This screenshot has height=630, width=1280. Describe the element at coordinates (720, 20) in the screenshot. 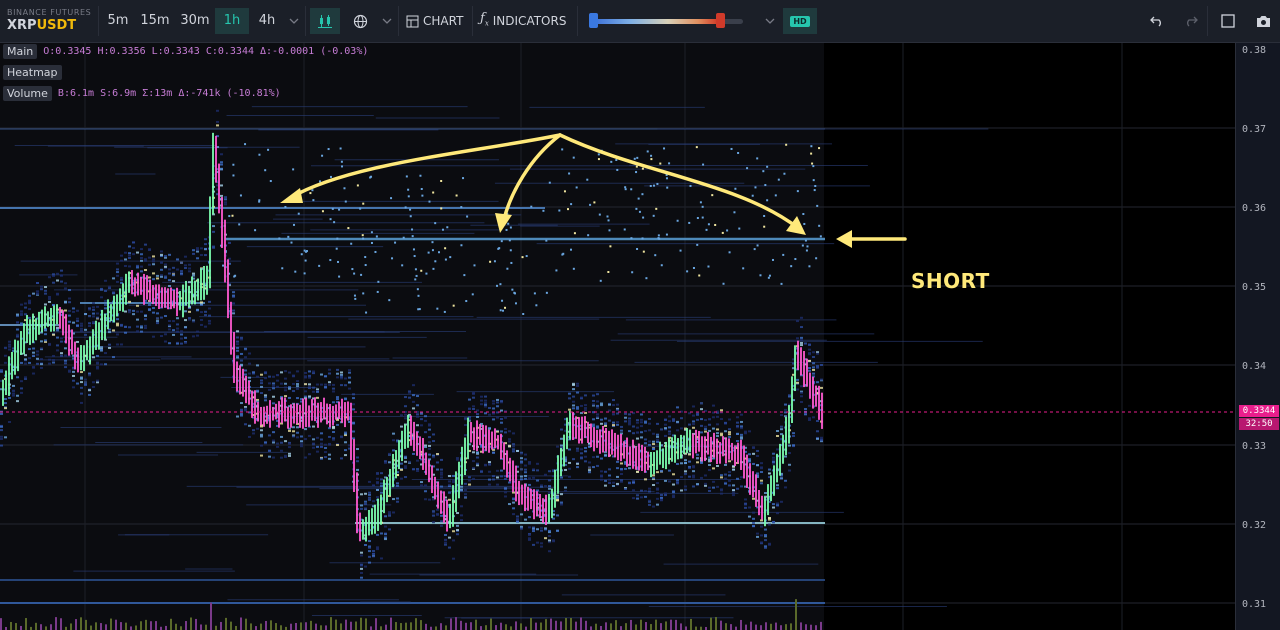

I see `slider-high-handle` at that location.